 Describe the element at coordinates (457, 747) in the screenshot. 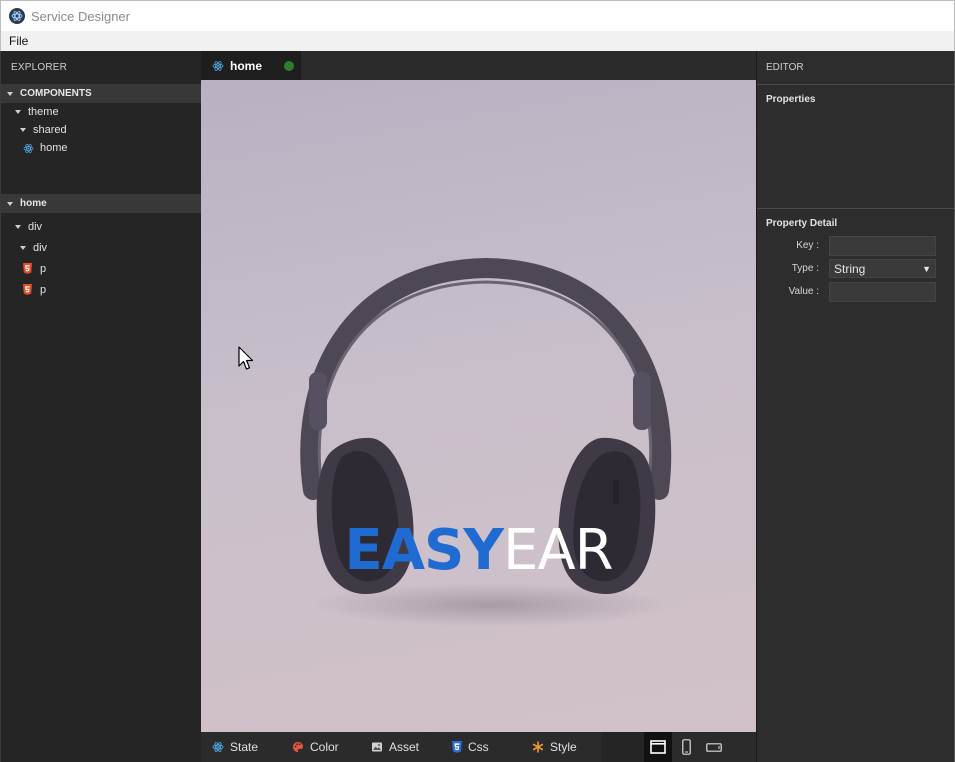

I see `css3-icon` at that location.